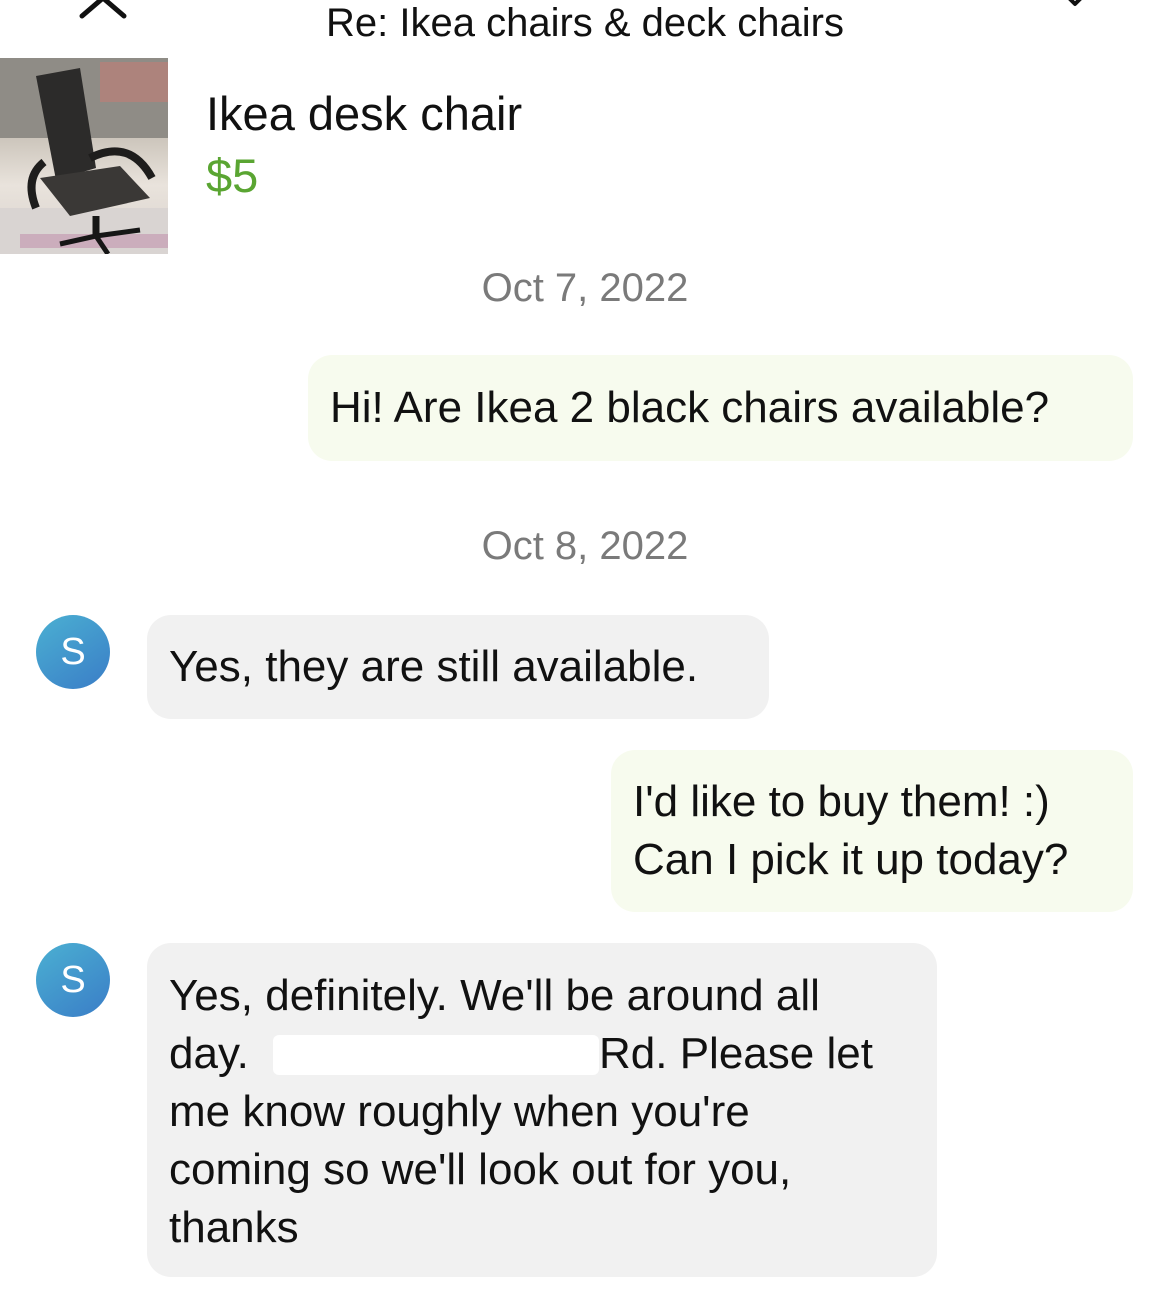  What do you see at coordinates (234, 1227) in the screenshot?
I see `message-line: thanks` at bounding box center [234, 1227].